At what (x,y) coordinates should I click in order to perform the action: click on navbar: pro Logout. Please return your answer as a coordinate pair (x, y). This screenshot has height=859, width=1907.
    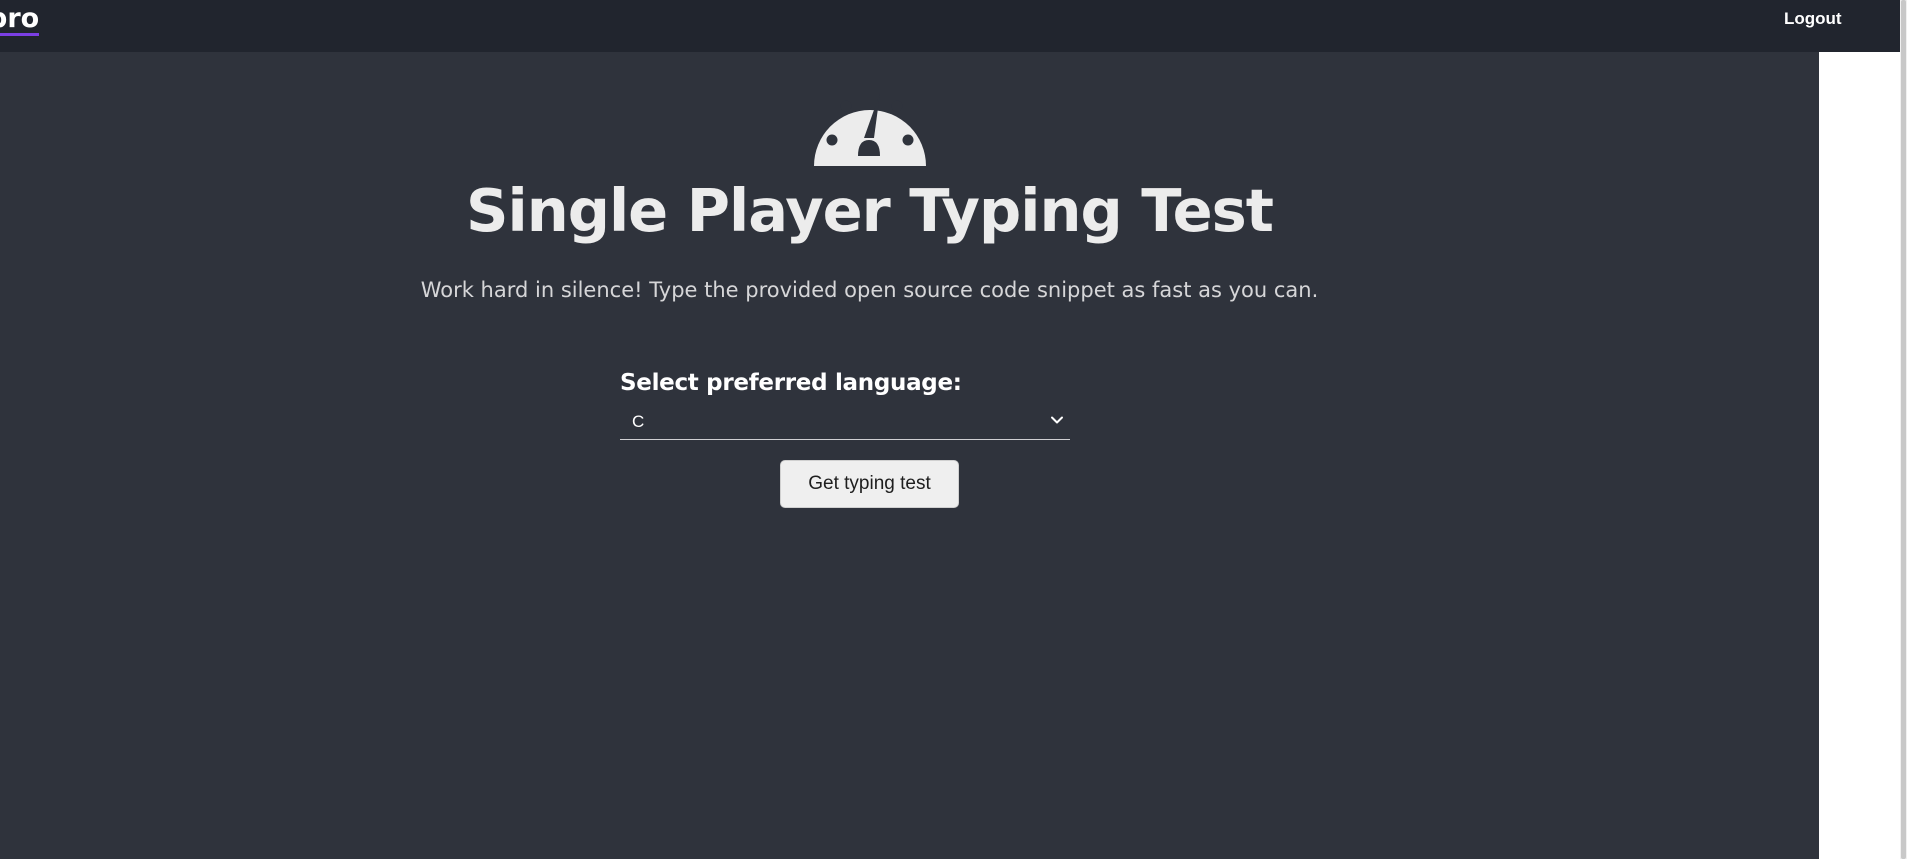
    Looking at the image, I should click on (950, 26).